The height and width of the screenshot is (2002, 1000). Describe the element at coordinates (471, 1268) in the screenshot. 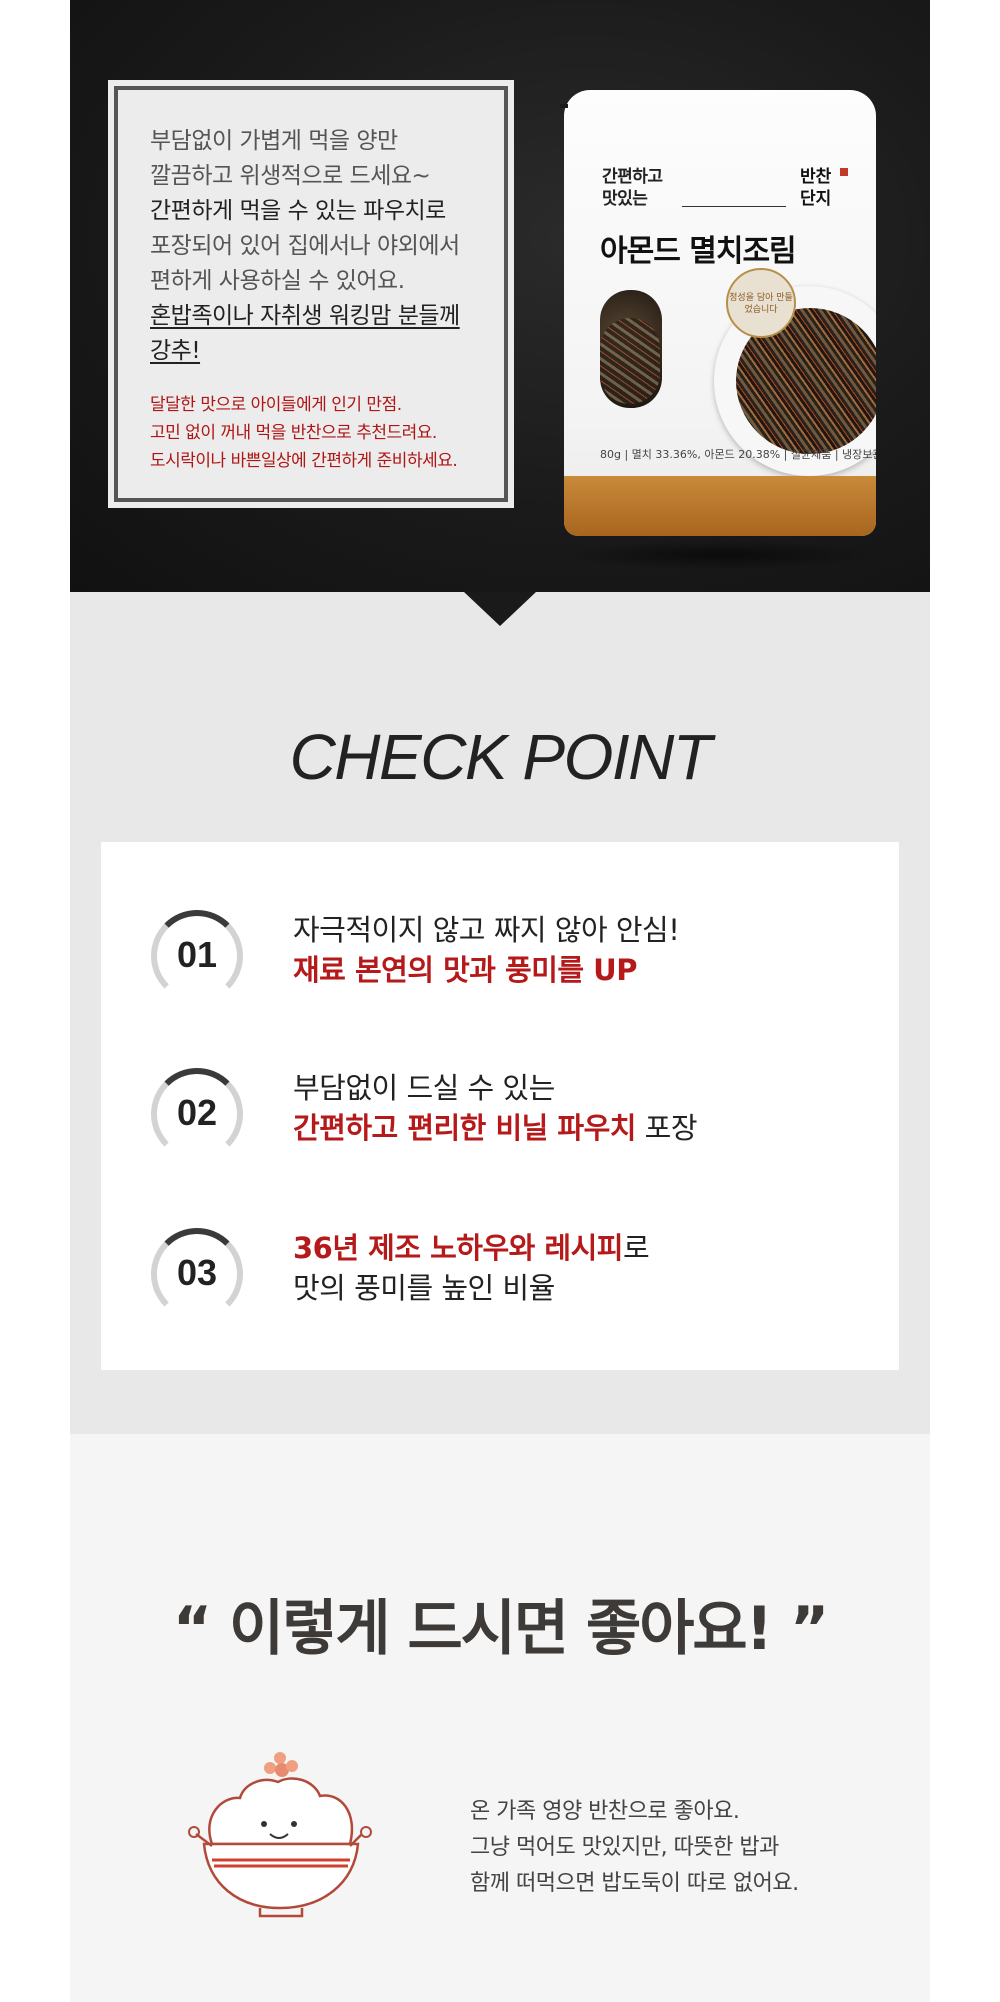

I see `check-point-text: 36년 제조 노하우와 레시피로 맛의 풍미를 높인 비율` at that location.